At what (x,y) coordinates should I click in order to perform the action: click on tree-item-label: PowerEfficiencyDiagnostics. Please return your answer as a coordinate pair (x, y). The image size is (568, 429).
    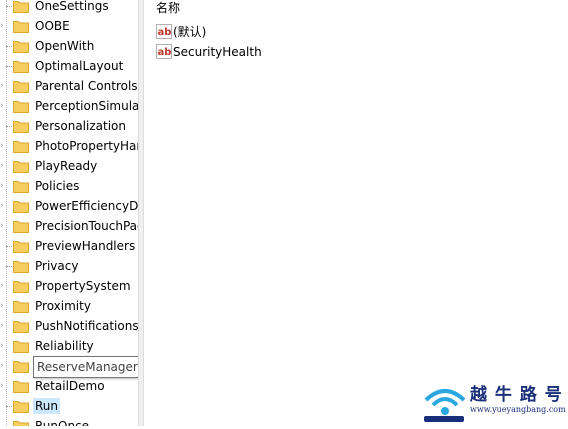
    Looking at the image, I should click on (86, 206).